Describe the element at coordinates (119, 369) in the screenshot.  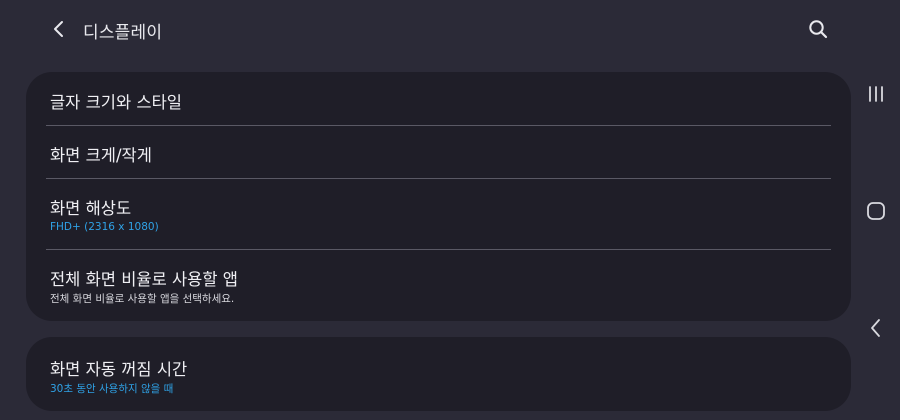
I see `setting-label: 화면 자동 꺼짐 시간` at that location.